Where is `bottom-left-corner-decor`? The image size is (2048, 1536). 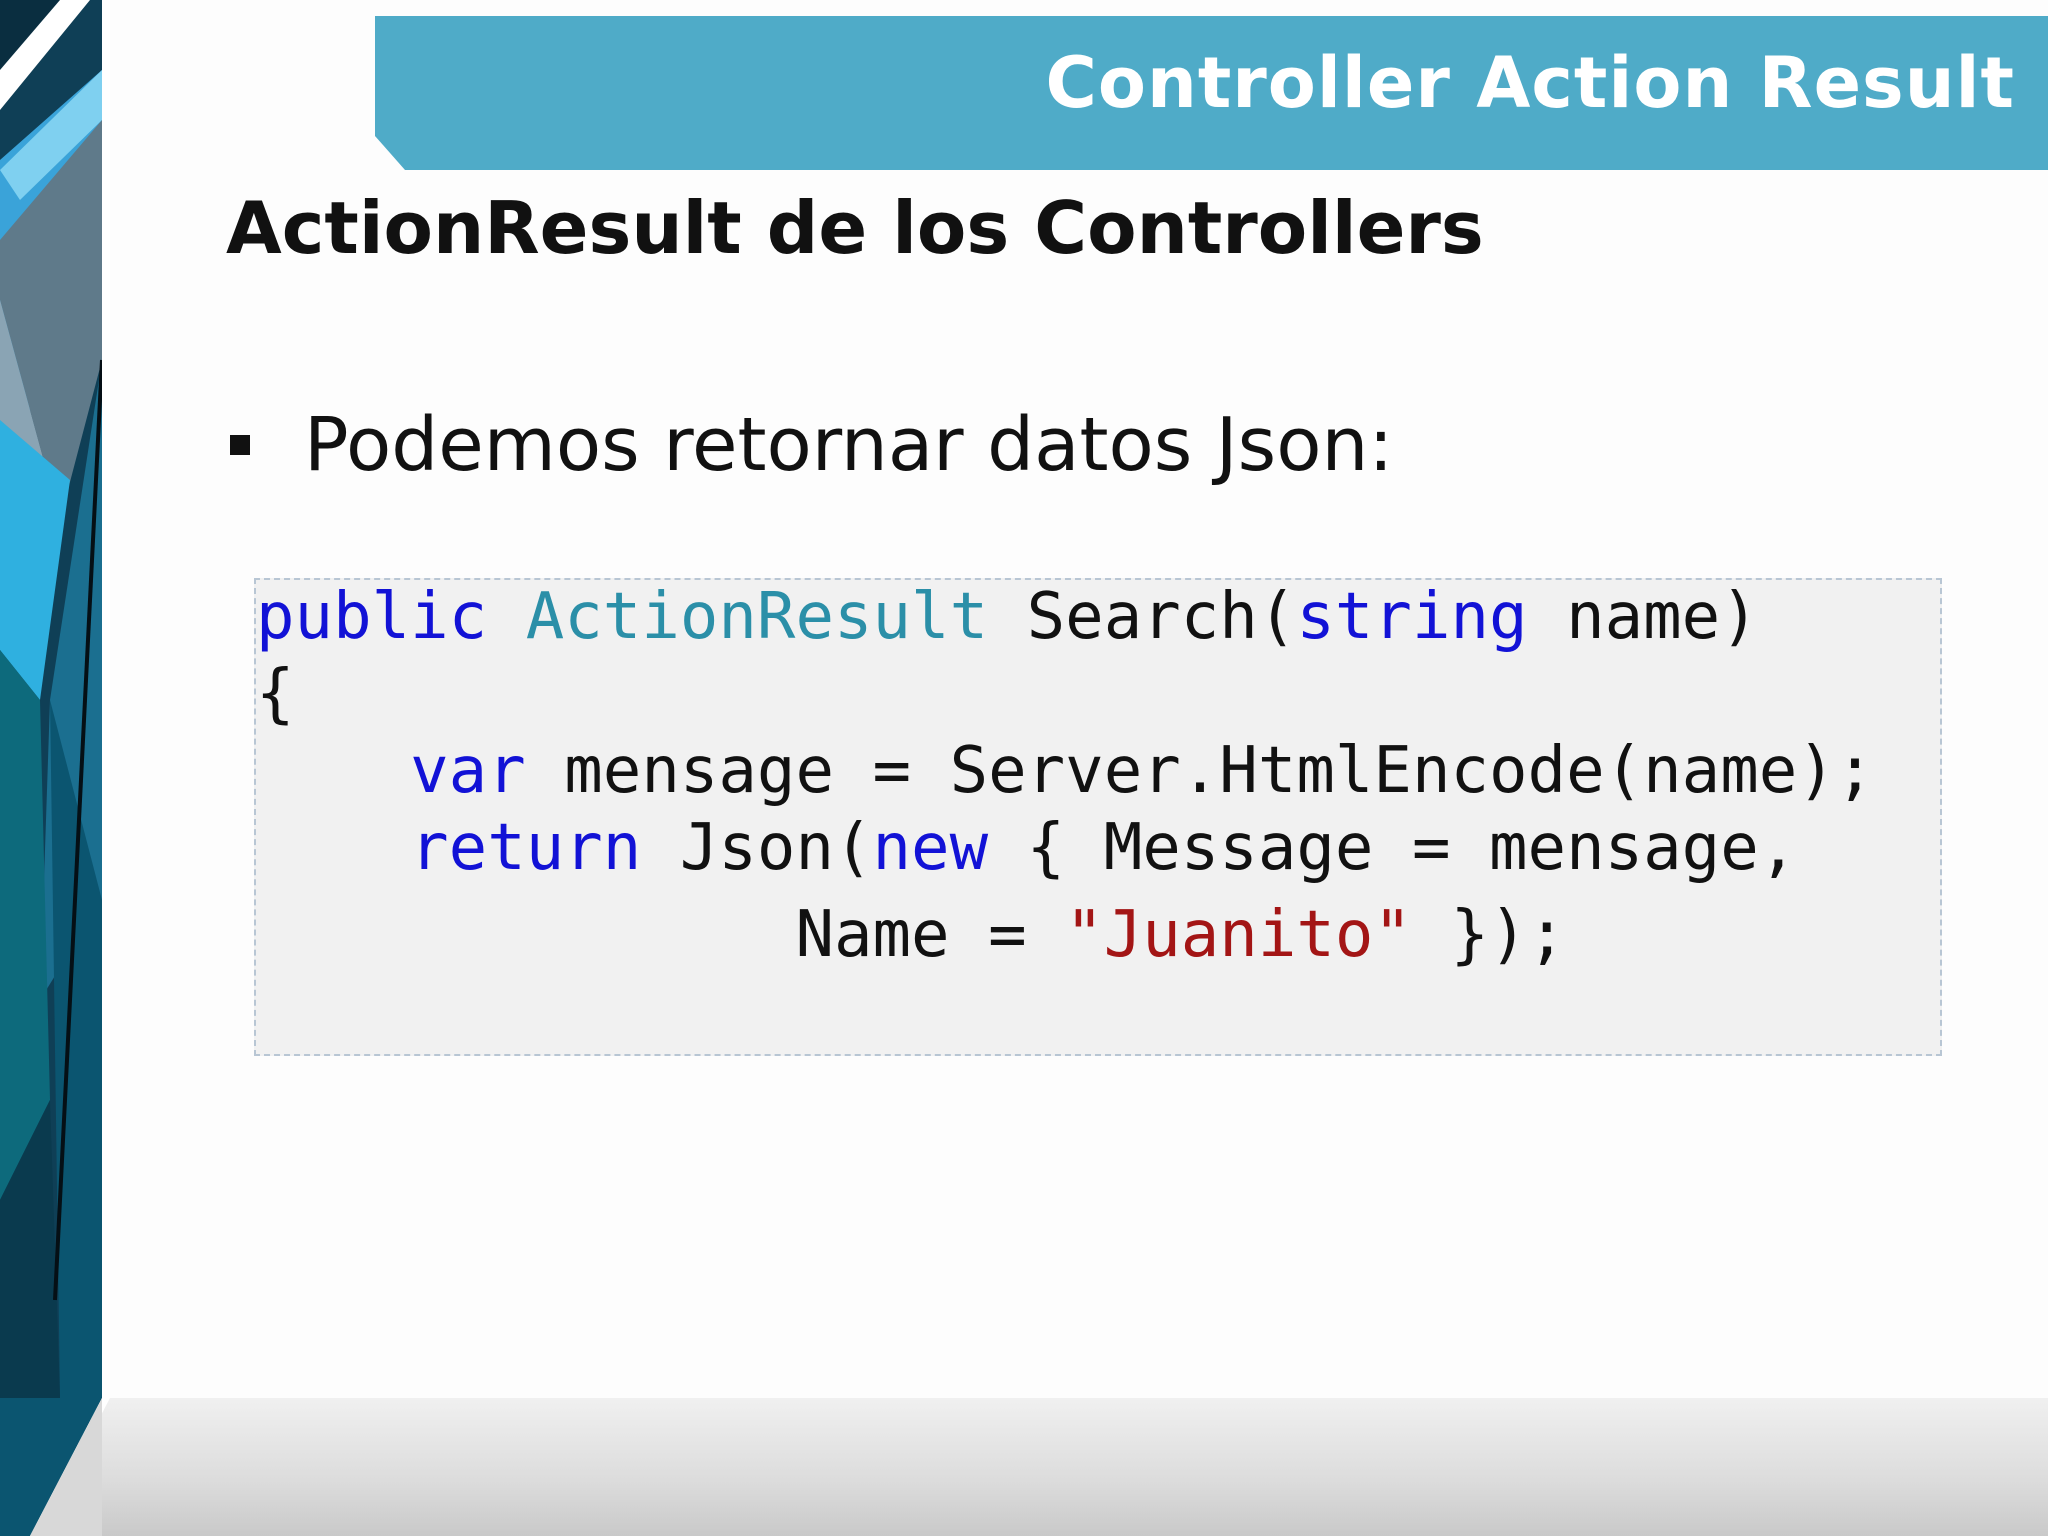 bottom-left-corner-decor is located at coordinates (55, 1467).